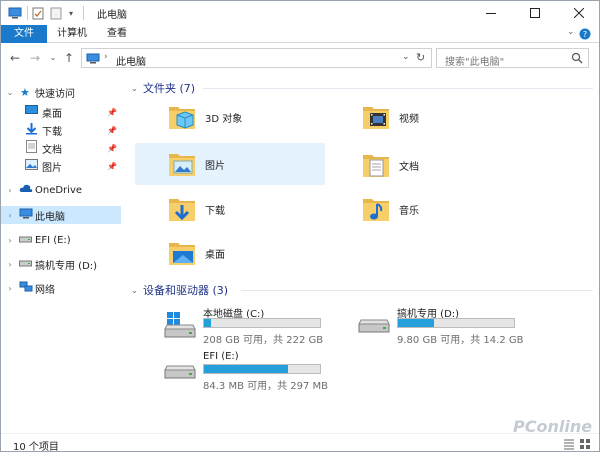  I want to click on folder-downloads: 下载, so click(242, 209).